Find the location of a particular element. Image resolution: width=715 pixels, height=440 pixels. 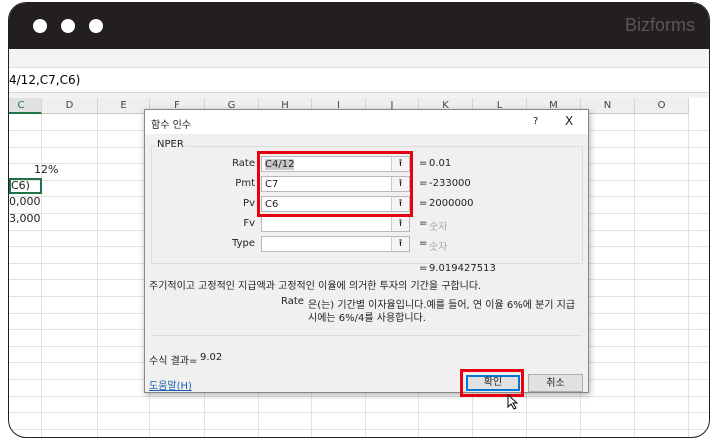

close-icon: X is located at coordinates (569, 121).